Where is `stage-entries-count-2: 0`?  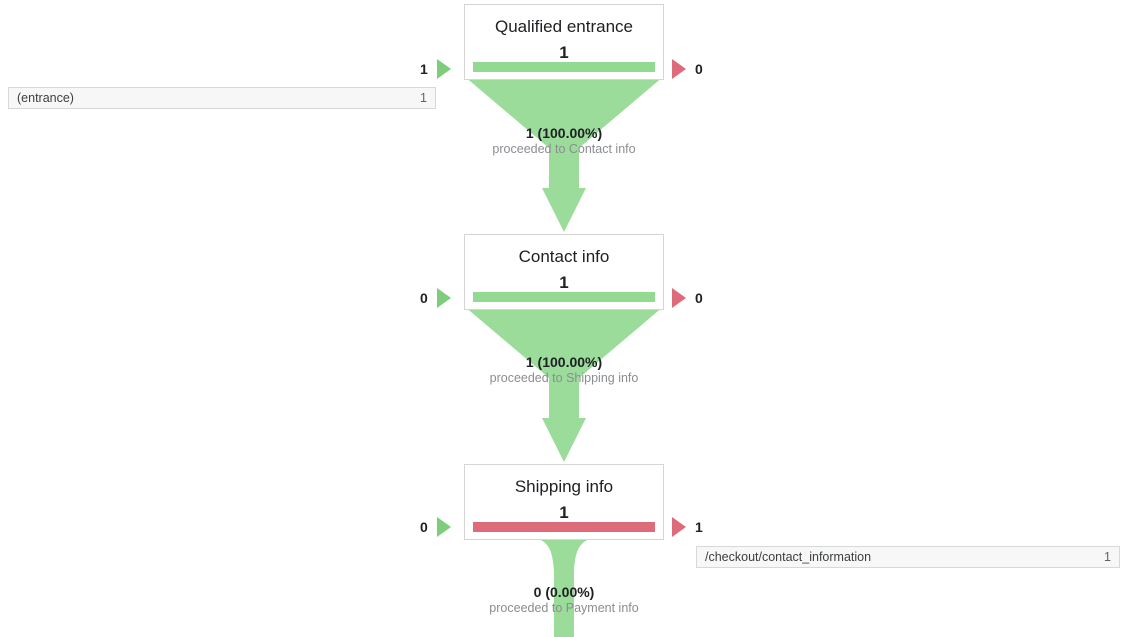 stage-entries-count-2: 0 is located at coordinates (424, 298).